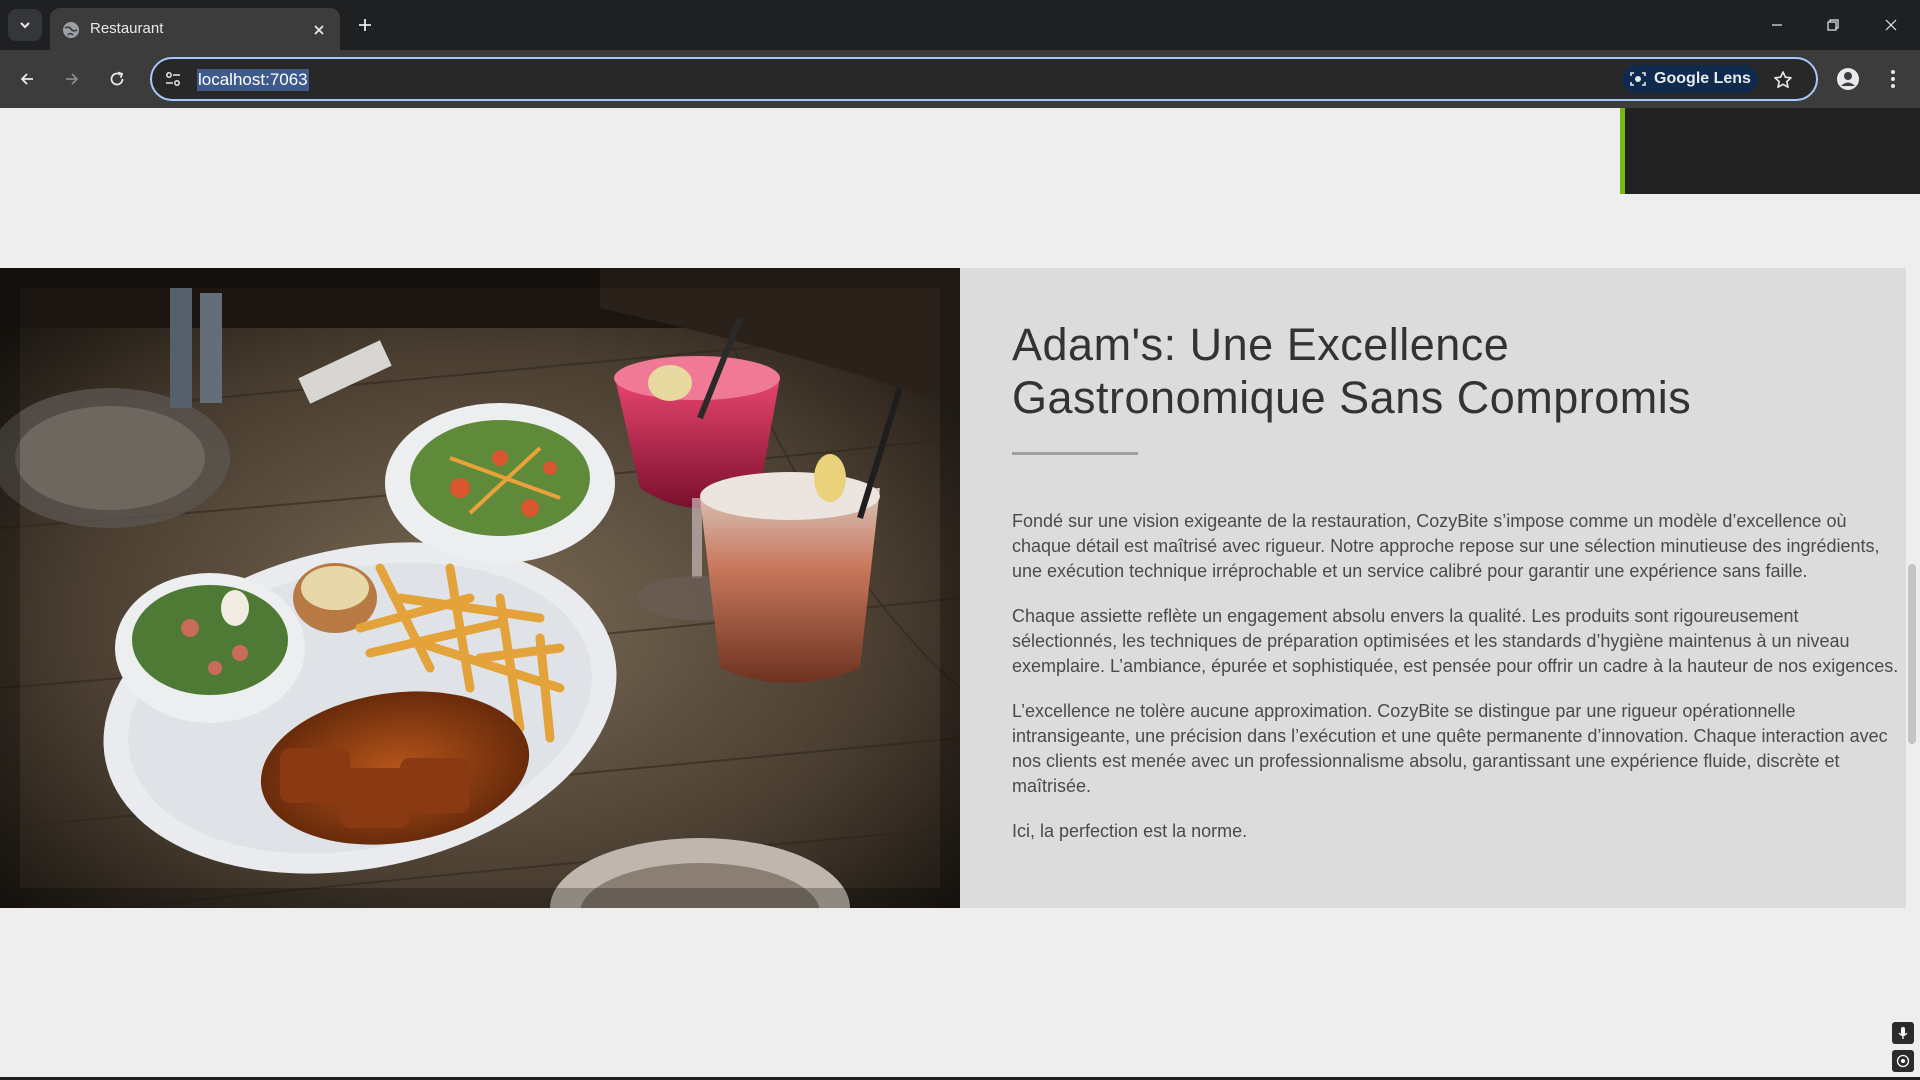 The image size is (1920, 1080). I want to click on about-paragraph-4: Ici, la perfection est la norme., so click(1130, 831).